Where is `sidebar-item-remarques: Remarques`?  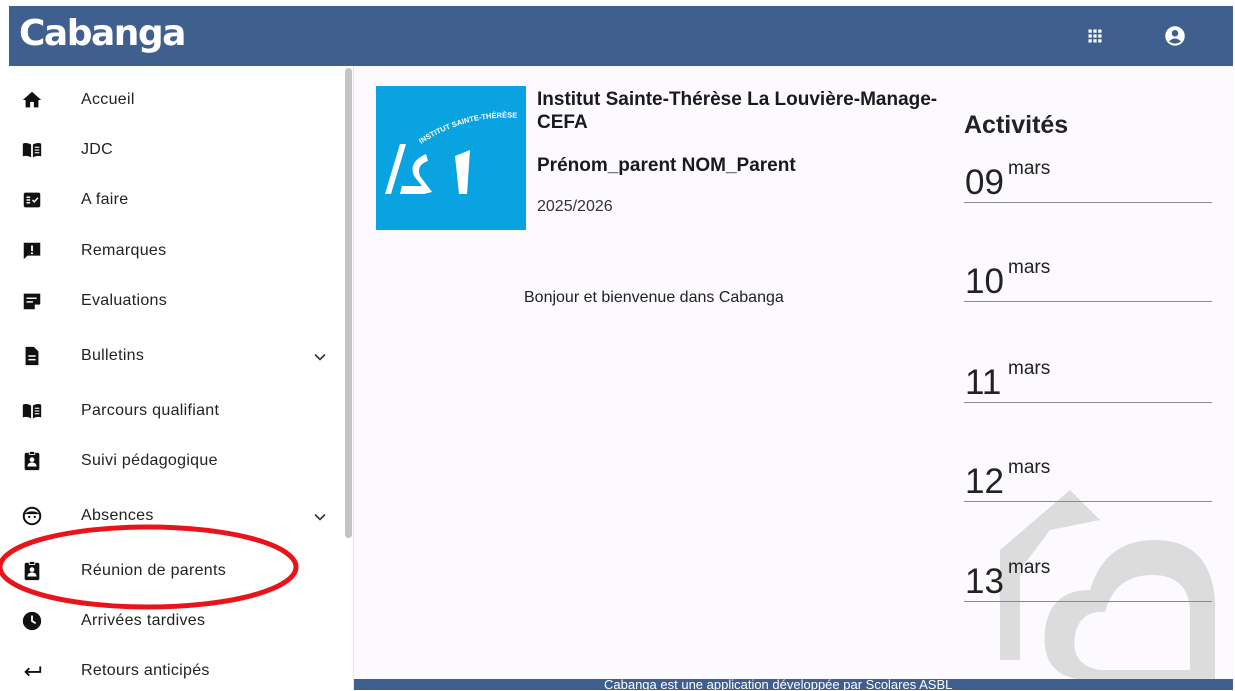
sidebar-item-remarques: Remarques is located at coordinates (176, 251).